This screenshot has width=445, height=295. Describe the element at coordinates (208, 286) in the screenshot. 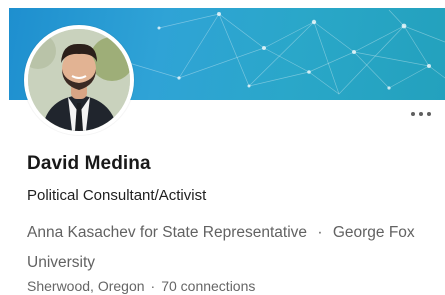

I see `connections-link: 70 connections` at that location.